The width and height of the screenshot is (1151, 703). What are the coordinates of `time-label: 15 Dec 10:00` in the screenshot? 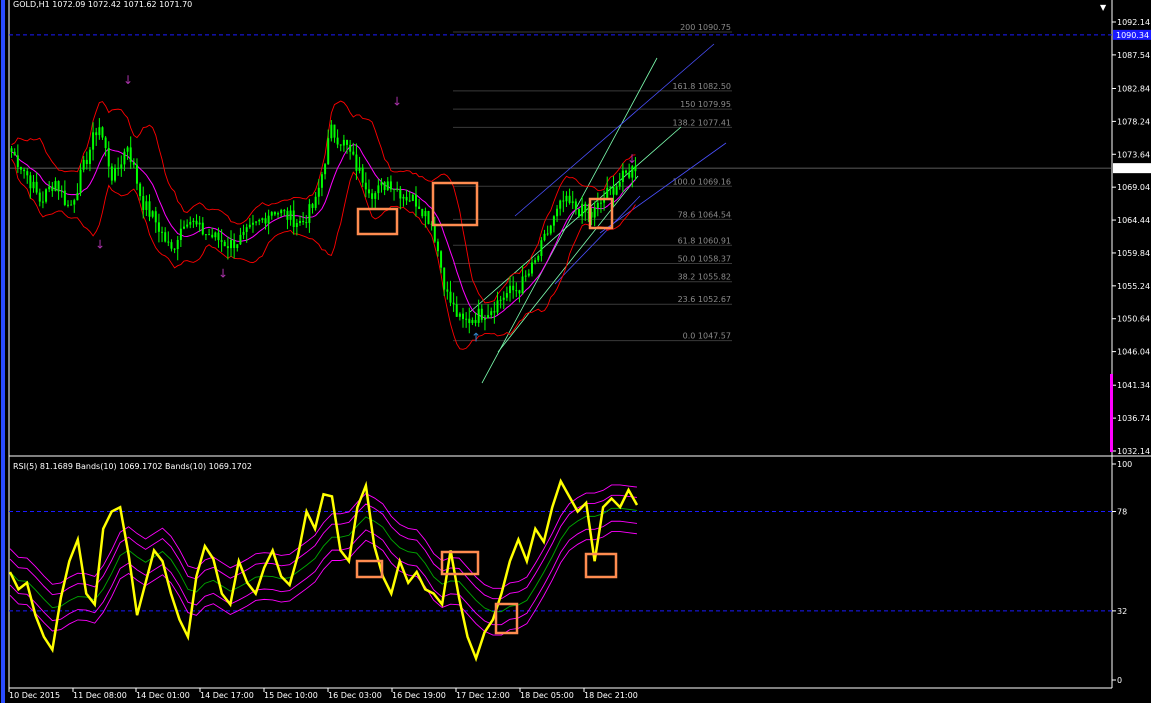 It's located at (291, 695).